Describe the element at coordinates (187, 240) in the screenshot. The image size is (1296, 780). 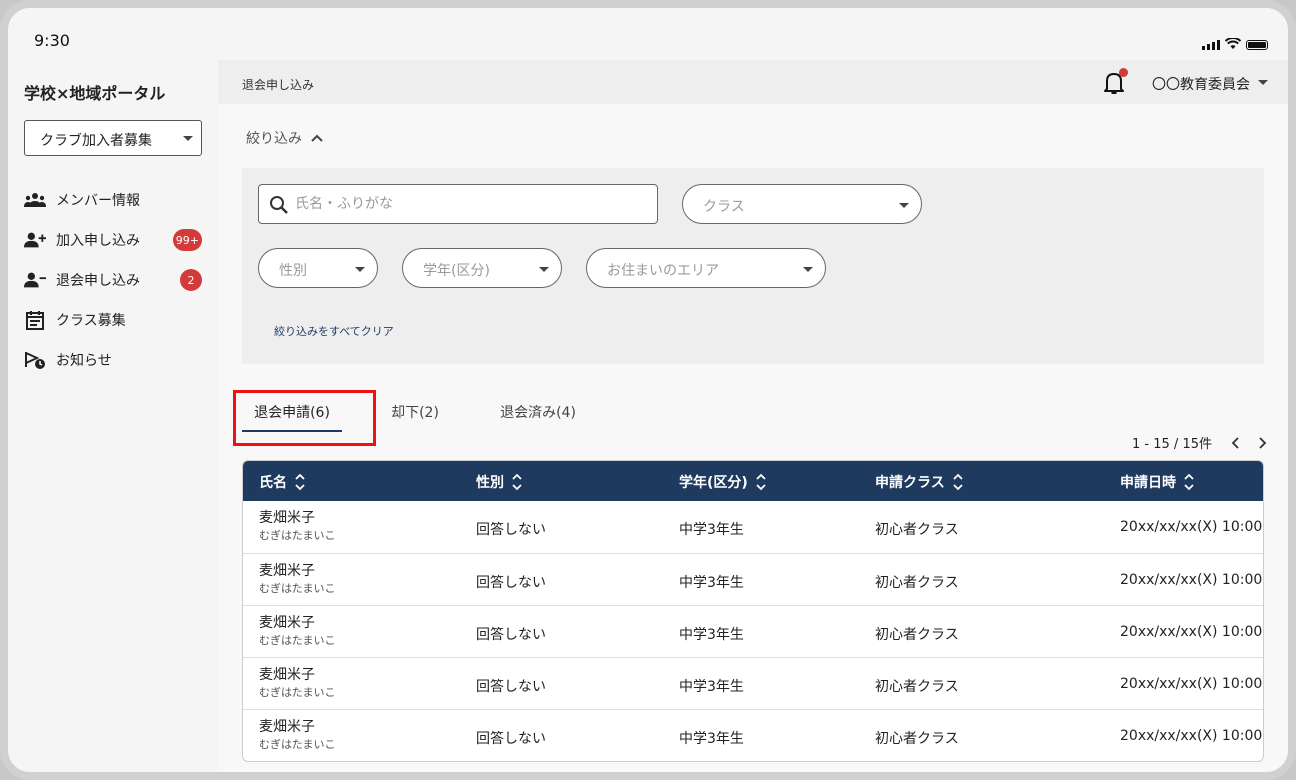
I see `count-badge: 99+` at that location.